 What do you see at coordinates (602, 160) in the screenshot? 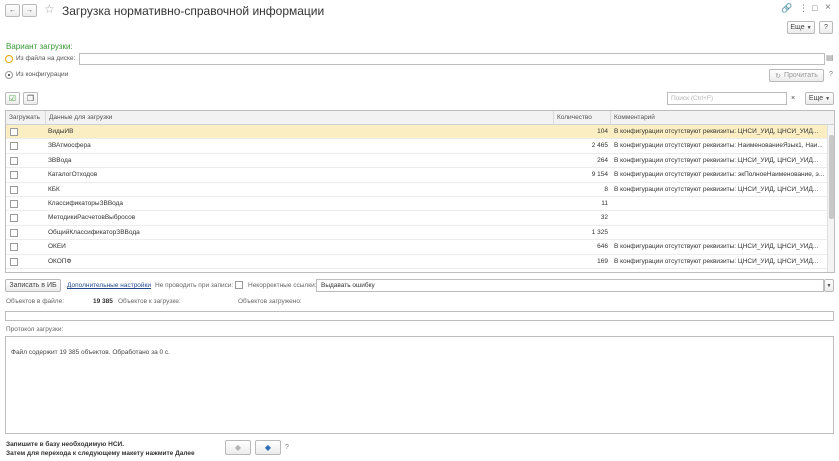
I see `row-count: 264` at bounding box center [602, 160].